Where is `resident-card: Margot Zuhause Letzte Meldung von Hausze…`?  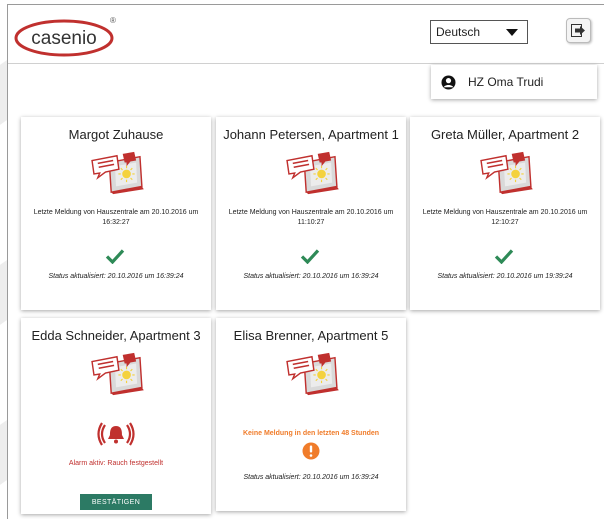
resident-card: Margot Zuhause Letzte Meldung von Hausze… is located at coordinates (116, 213).